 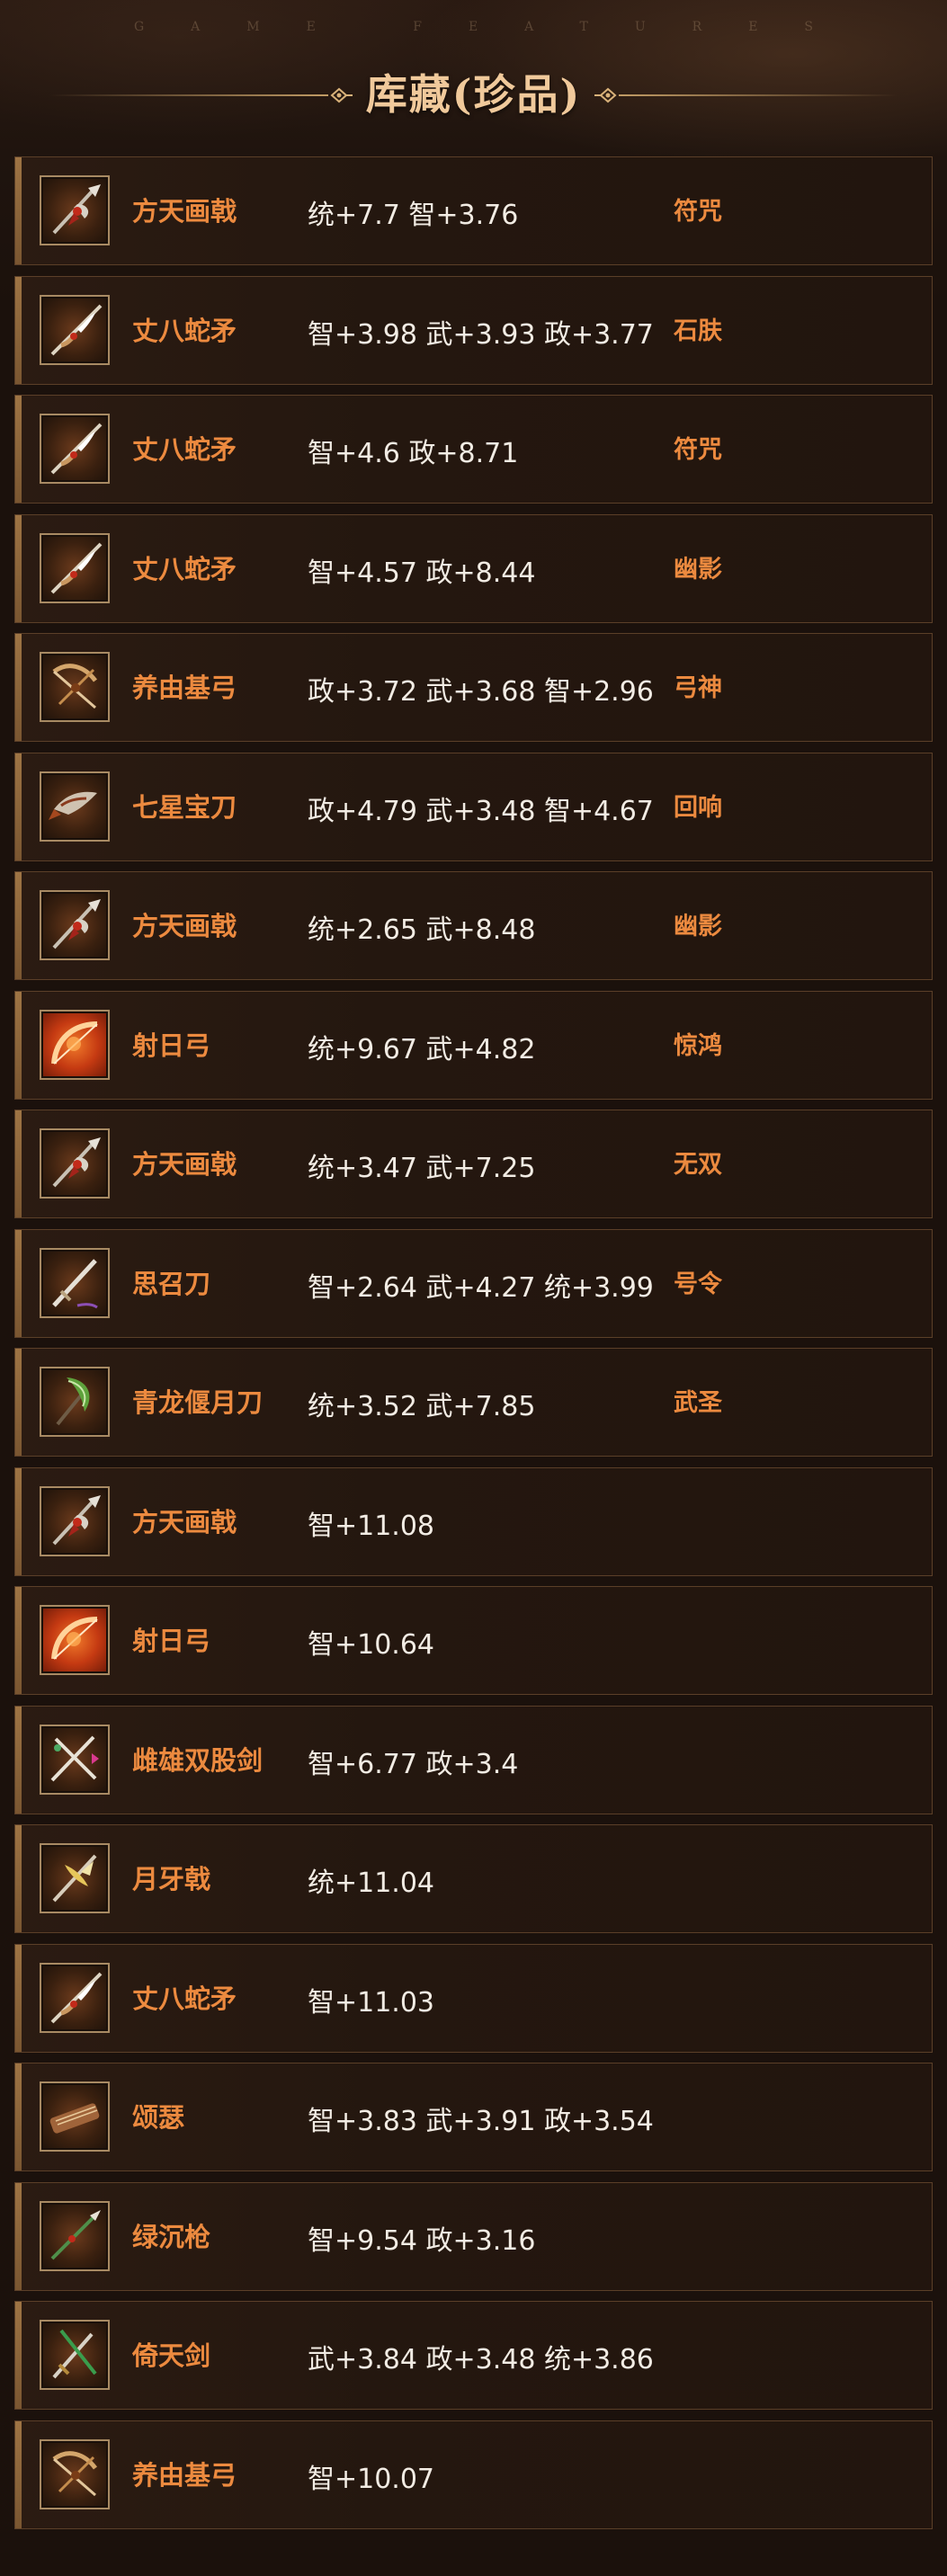 What do you see at coordinates (371, 2003) in the screenshot?
I see `item-stats: 智+11.03` at bounding box center [371, 2003].